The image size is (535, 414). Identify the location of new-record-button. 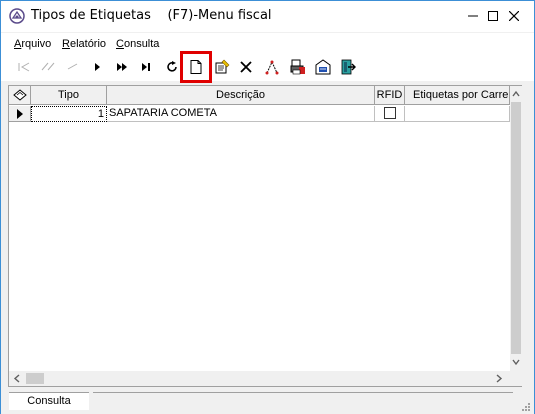
(196, 67).